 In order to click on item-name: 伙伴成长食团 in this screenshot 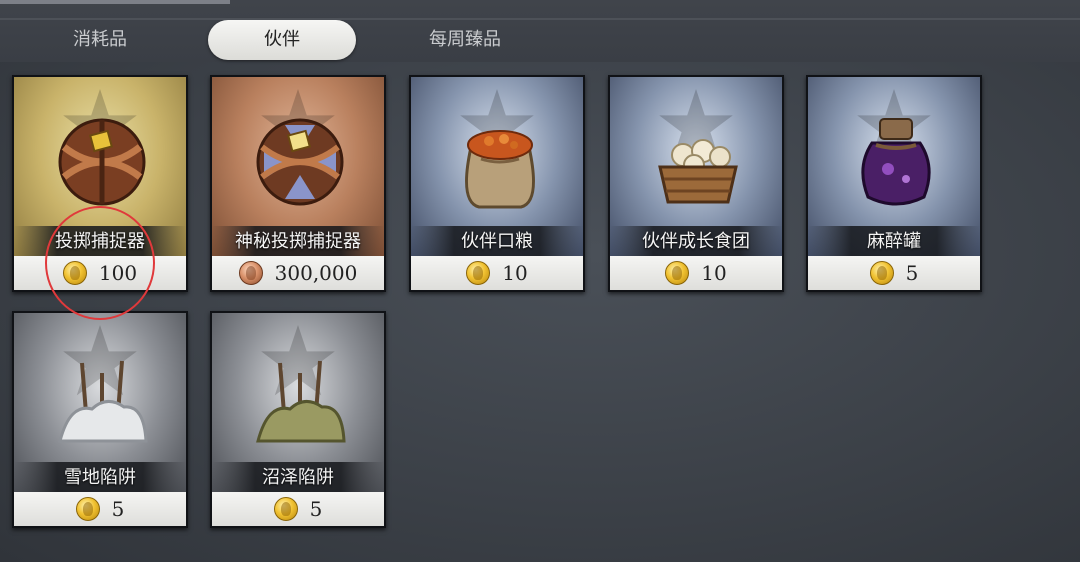, I will do `click(696, 242)`.